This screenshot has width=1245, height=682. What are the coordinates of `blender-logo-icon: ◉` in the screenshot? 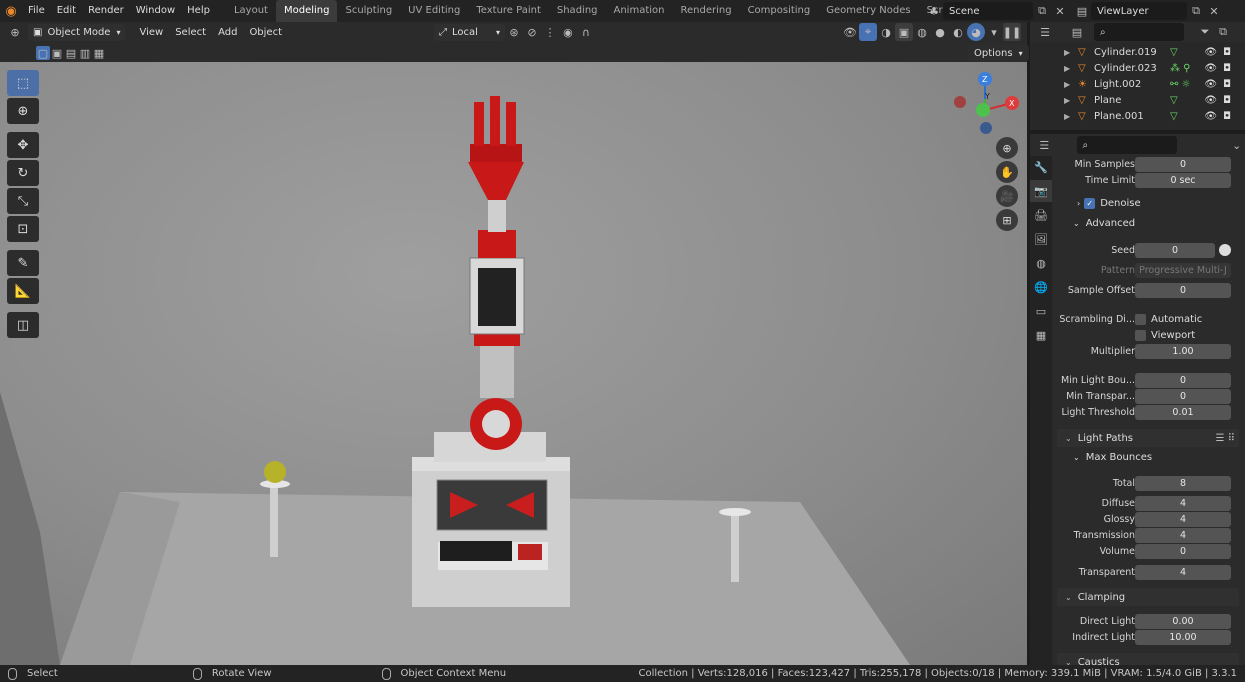 It's located at (11, 11).